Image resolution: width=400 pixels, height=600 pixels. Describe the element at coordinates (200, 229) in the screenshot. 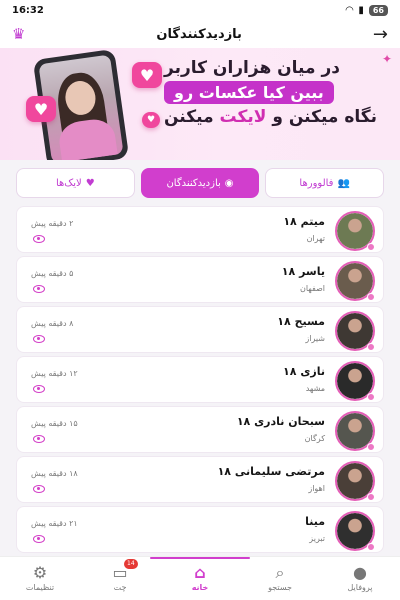

I see `list-item: میتم ۱۸ تهران ۲ دقیقه پیش` at that location.